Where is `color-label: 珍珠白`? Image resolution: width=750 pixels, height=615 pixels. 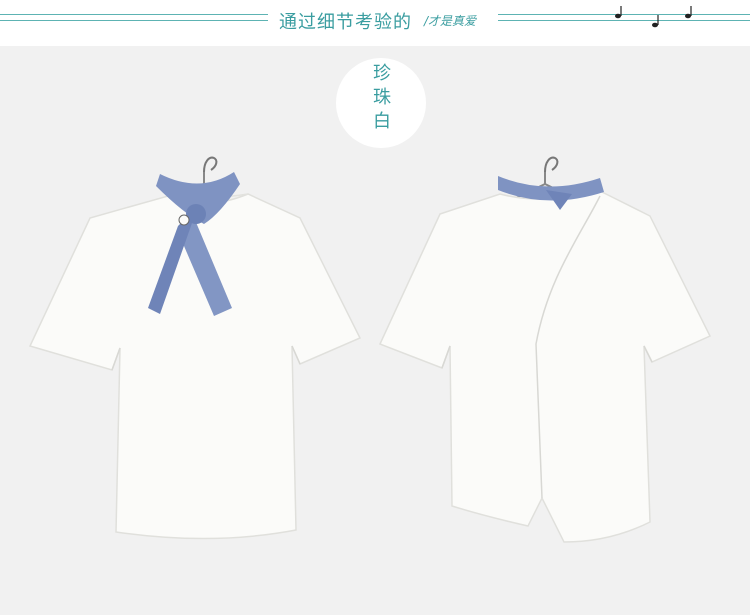 color-label: 珍珠白 is located at coordinates (382, 97).